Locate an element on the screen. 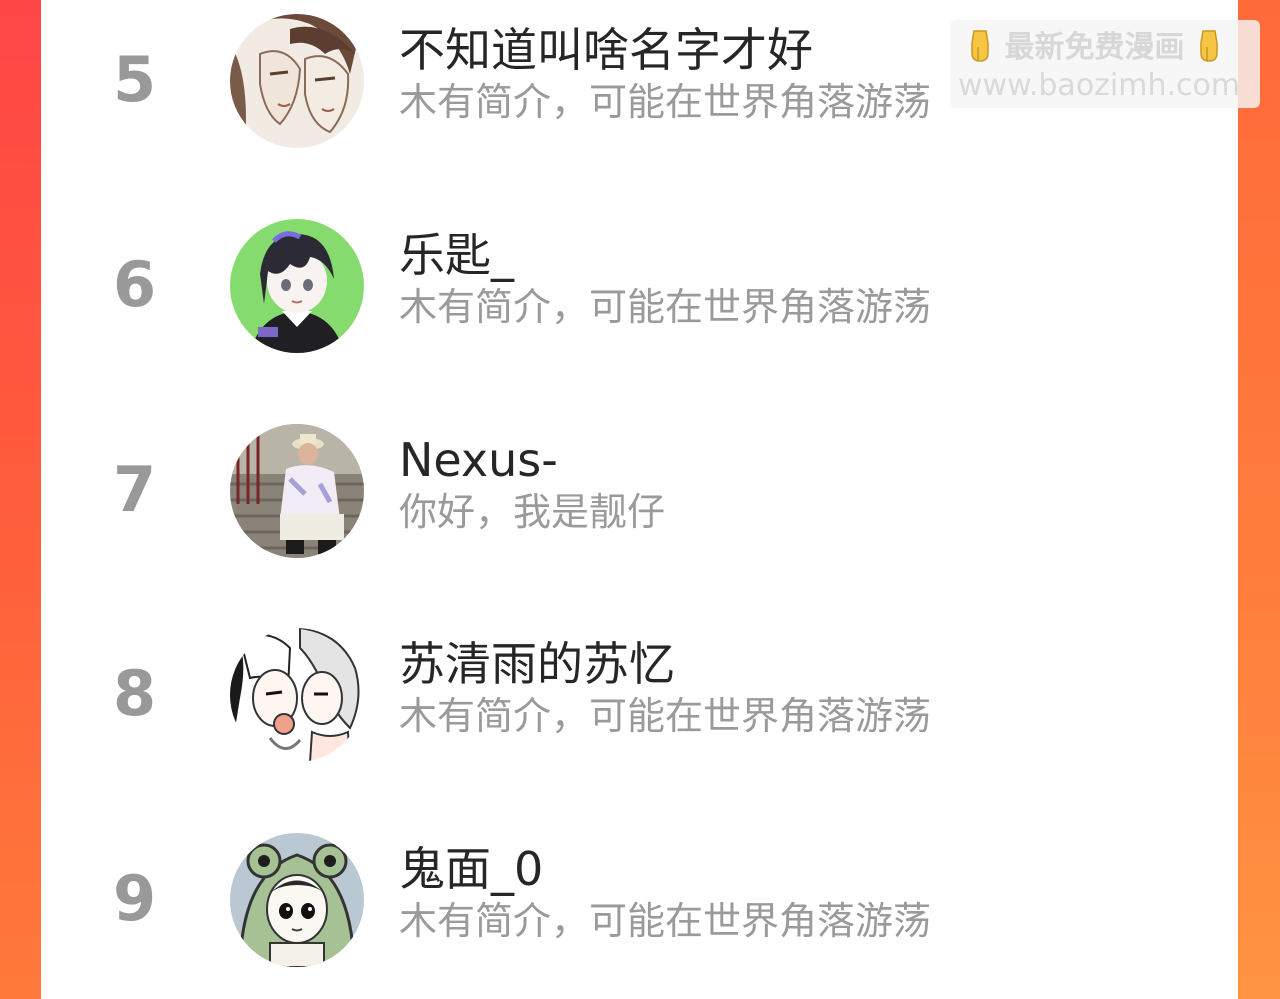 This screenshot has width=1280, height=999. list-item: 6 乐匙_ 木有简介，可能在世界角落游荡 is located at coordinates (639, 284).